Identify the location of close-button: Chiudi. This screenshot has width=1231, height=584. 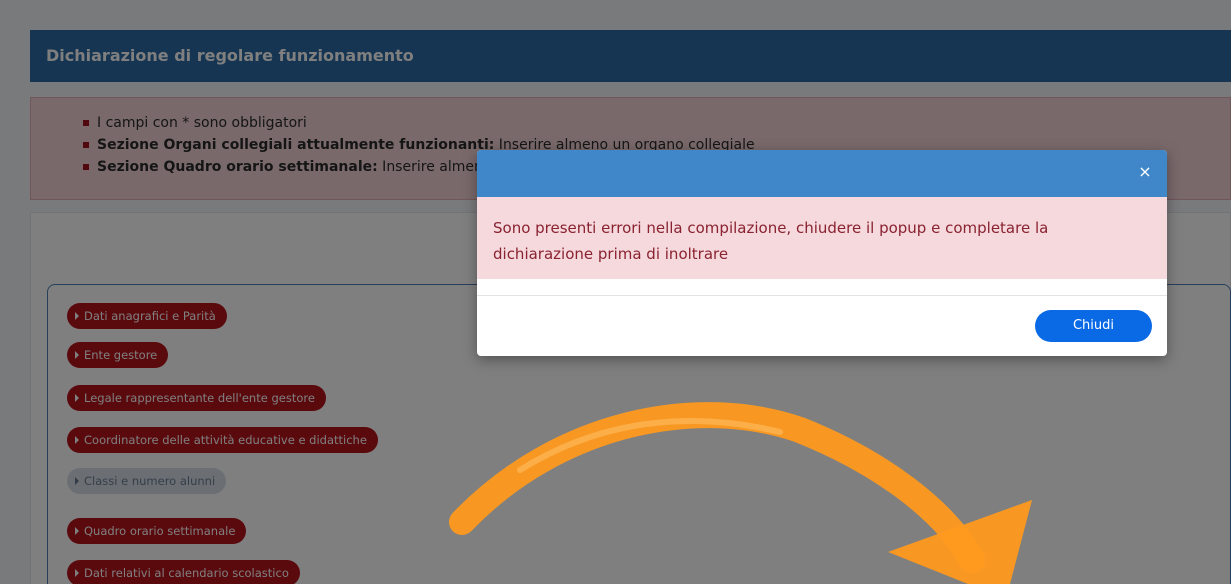
(1093, 326).